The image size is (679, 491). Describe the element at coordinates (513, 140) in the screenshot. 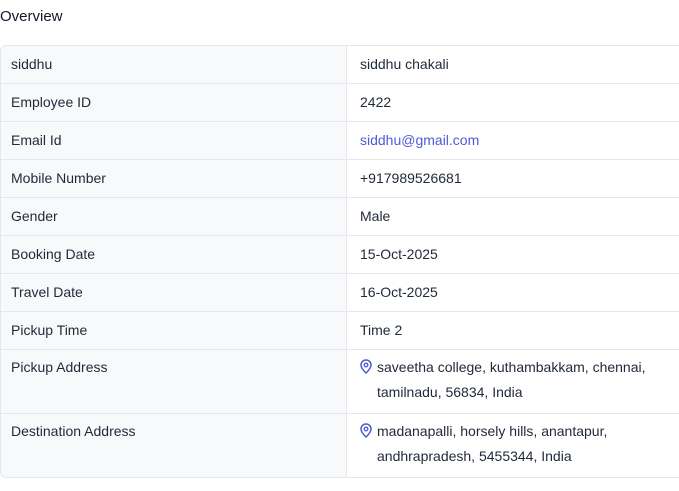

I see `row-value-cell: siddhu@gmail.com` at that location.